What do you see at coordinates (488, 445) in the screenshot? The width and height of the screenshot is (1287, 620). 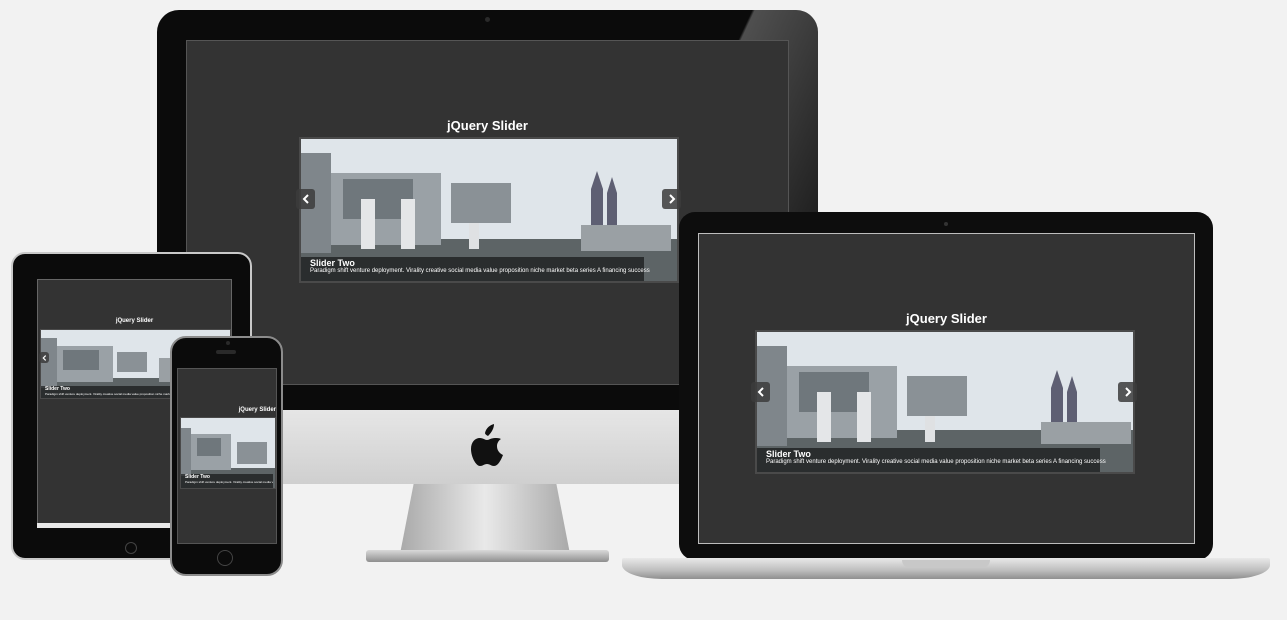 I see `apple-logo-icon` at bounding box center [488, 445].